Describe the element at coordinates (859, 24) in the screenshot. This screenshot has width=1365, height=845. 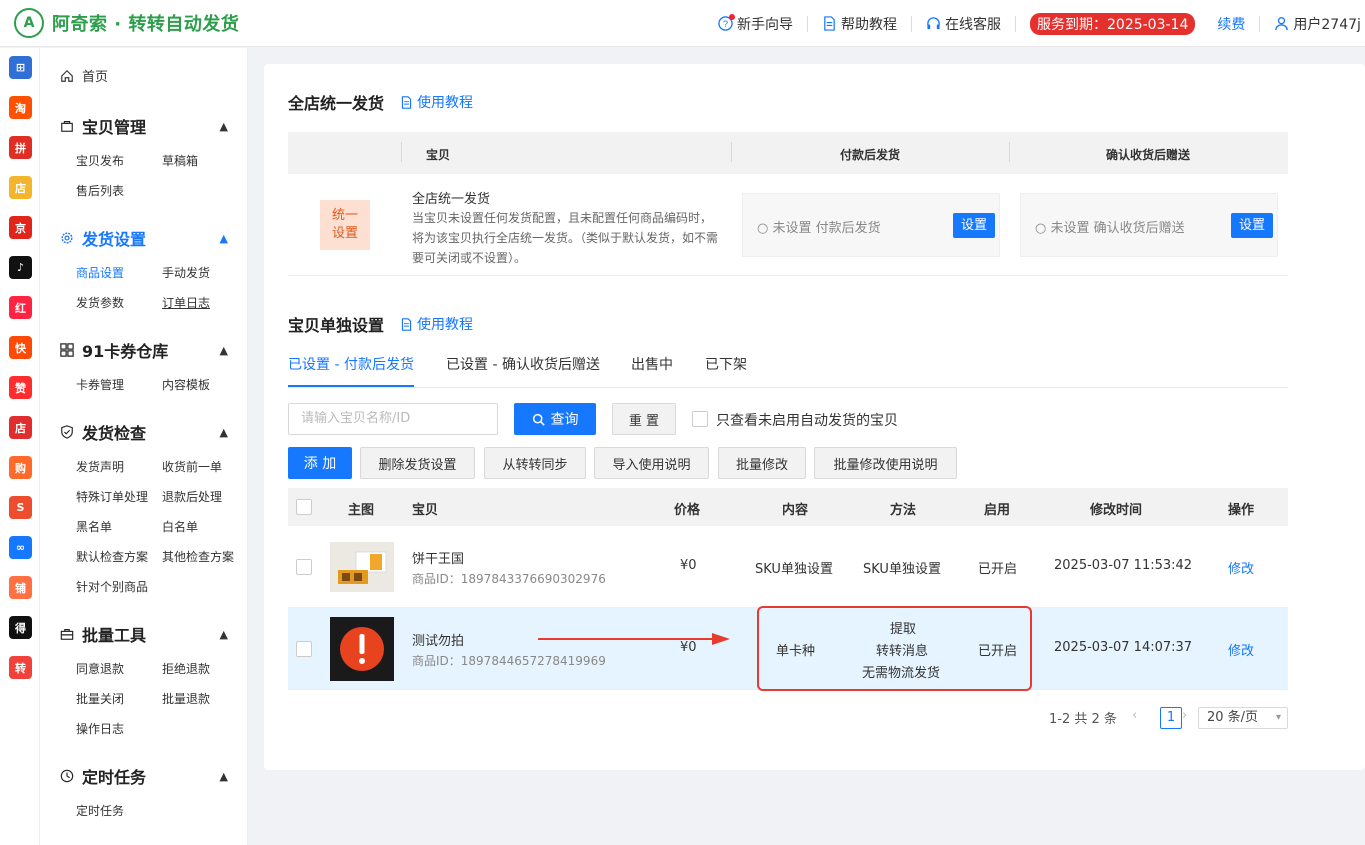
I see `help-link: 帮助教程` at that location.